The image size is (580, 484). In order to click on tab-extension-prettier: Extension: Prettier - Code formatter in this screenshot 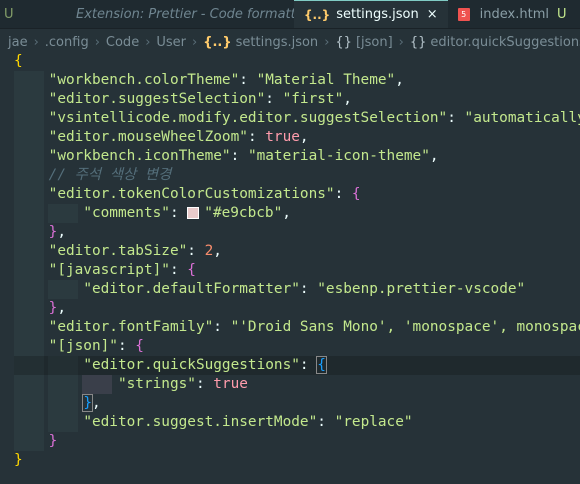, I will do `click(170, 14)`.